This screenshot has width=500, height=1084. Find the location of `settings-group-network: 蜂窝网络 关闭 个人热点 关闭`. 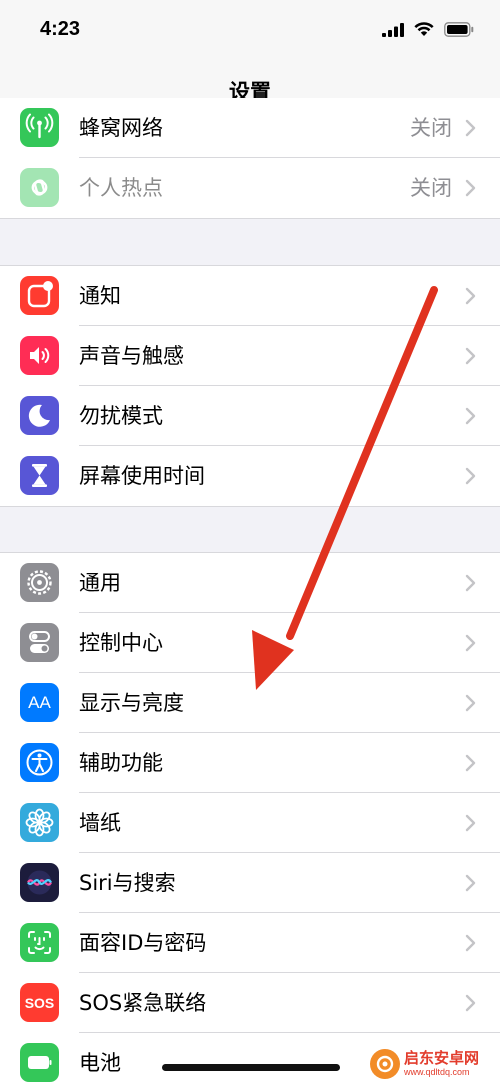

settings-group-network: 蜂窝网络 关闭 个人热点 关闭 is located at coordinates (250, 158).